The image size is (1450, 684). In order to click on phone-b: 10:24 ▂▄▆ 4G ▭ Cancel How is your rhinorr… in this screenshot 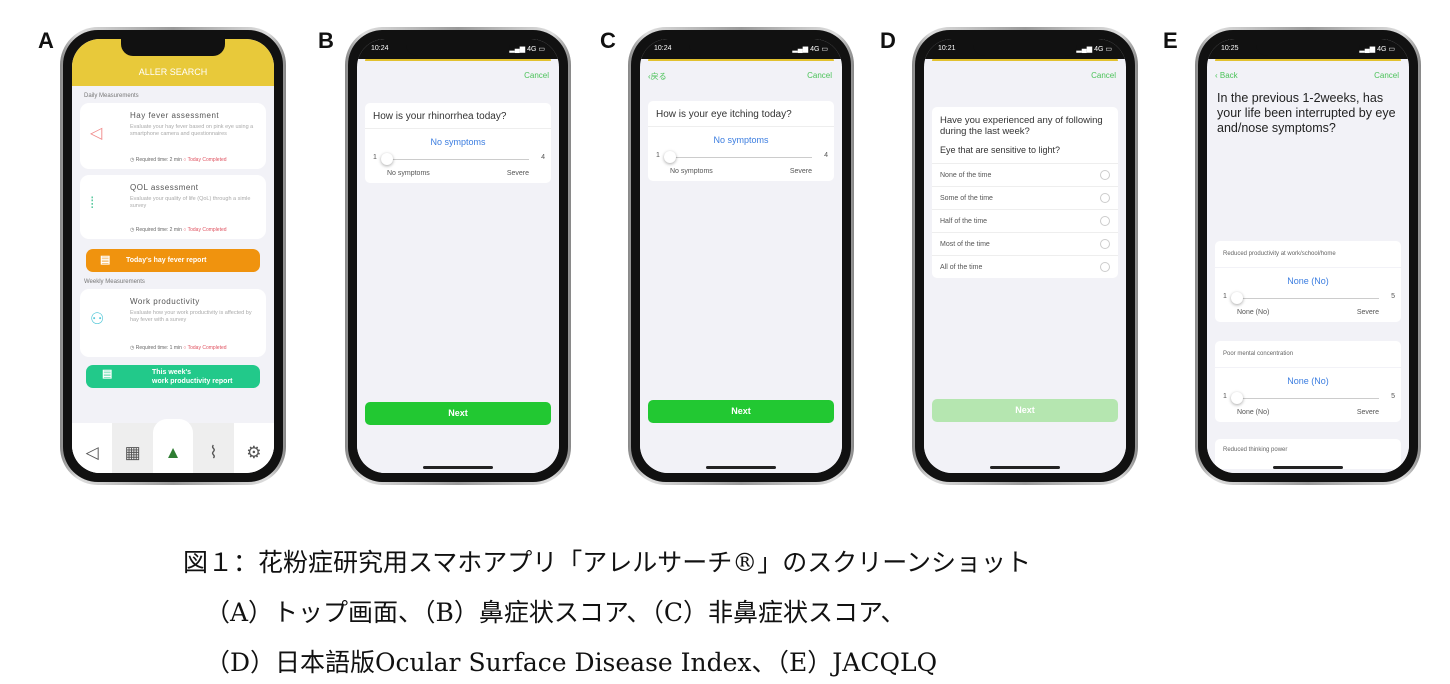, I will do `click(458, 256)`.